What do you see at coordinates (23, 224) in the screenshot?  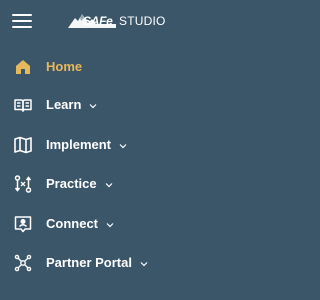 I see `contact-card-icon` at bounding box center [23, 224].